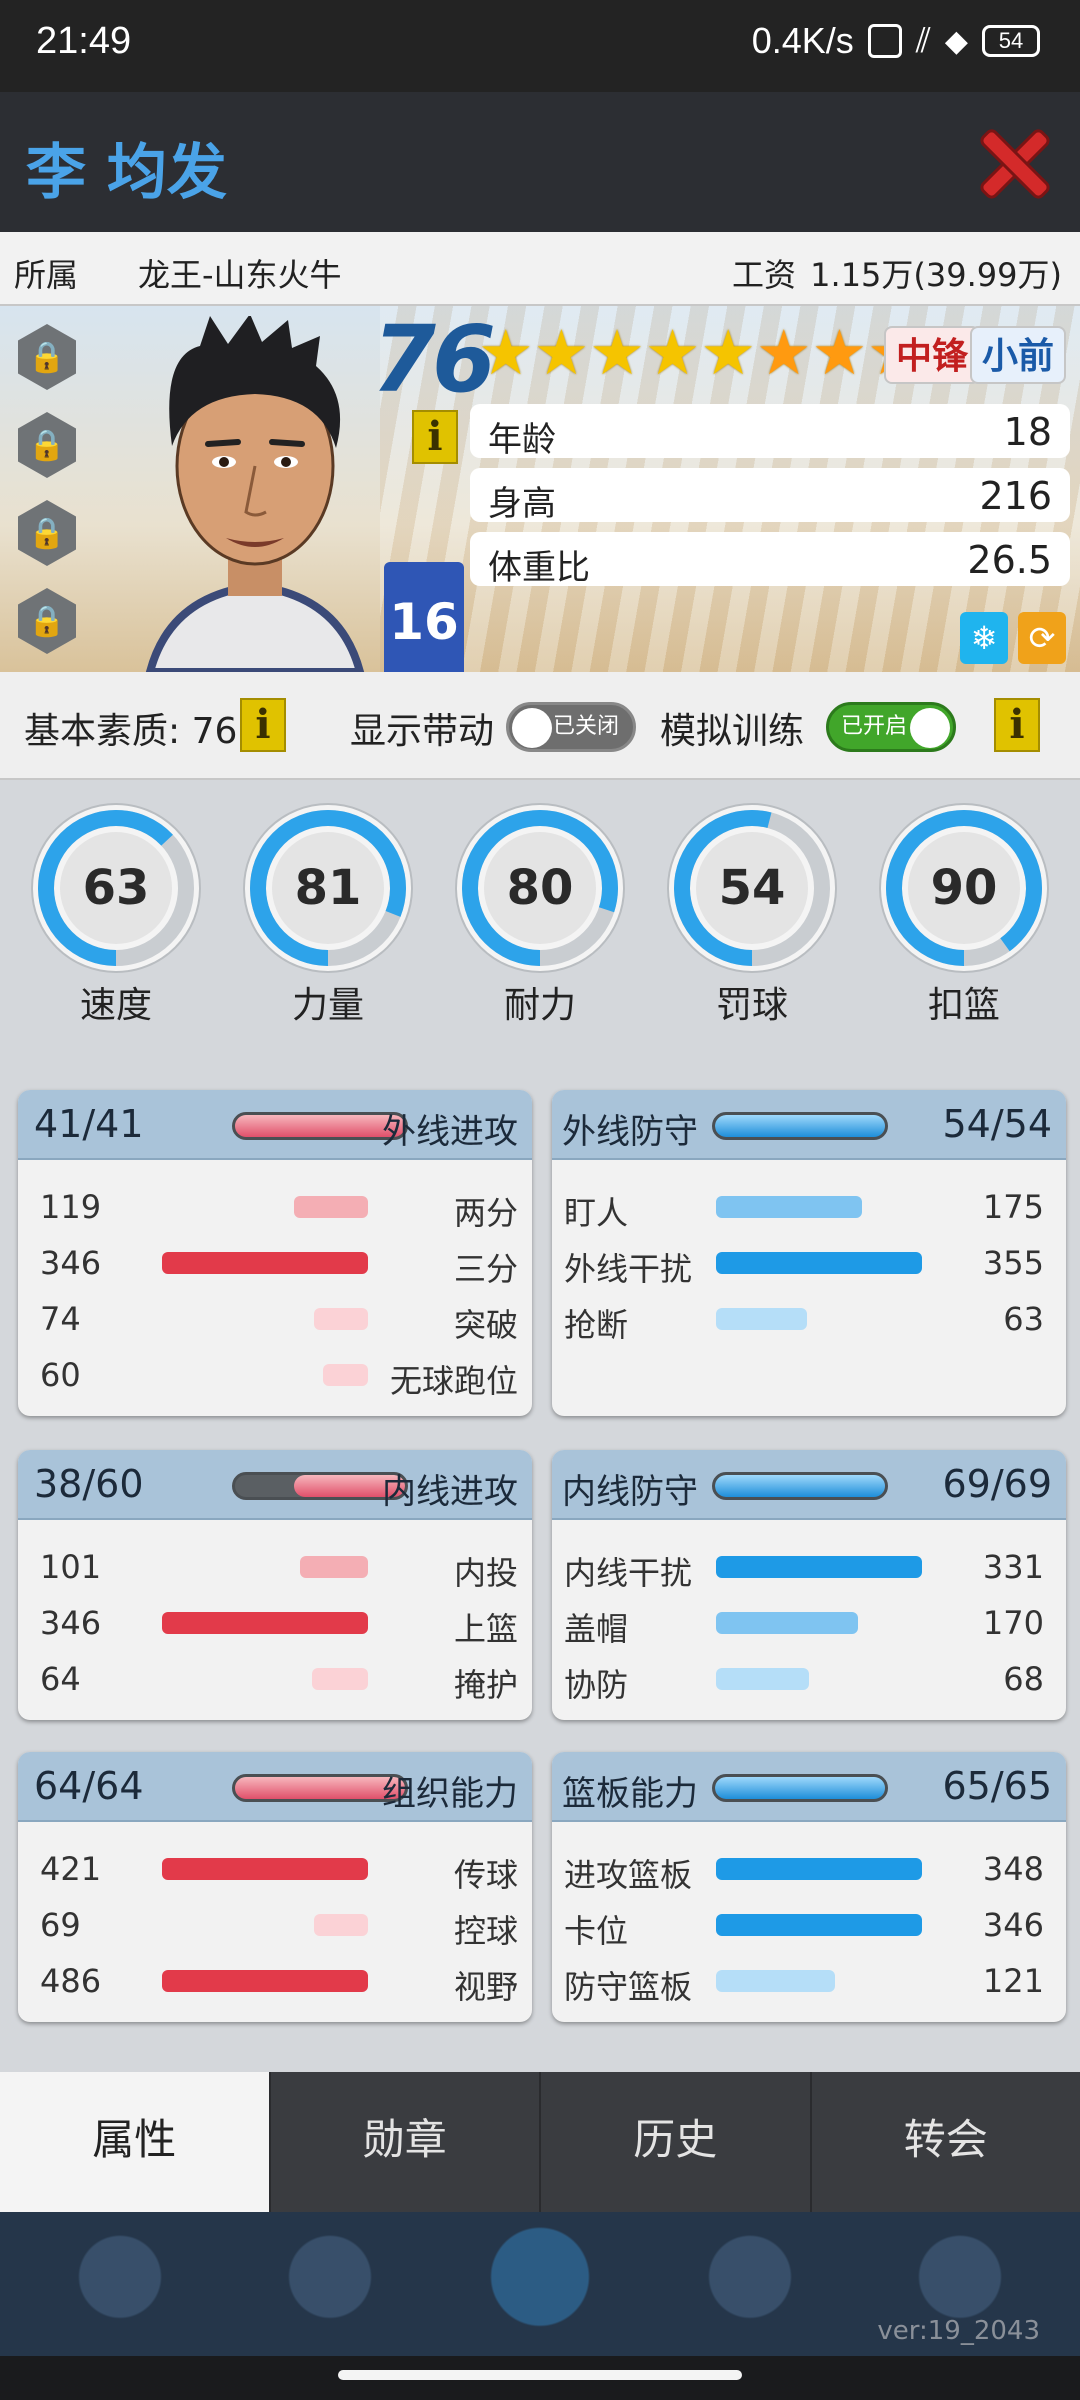 The height and width of the screenshot is (2400, 1080). I want to click on battery-icon: 54, so click(1011, 41).